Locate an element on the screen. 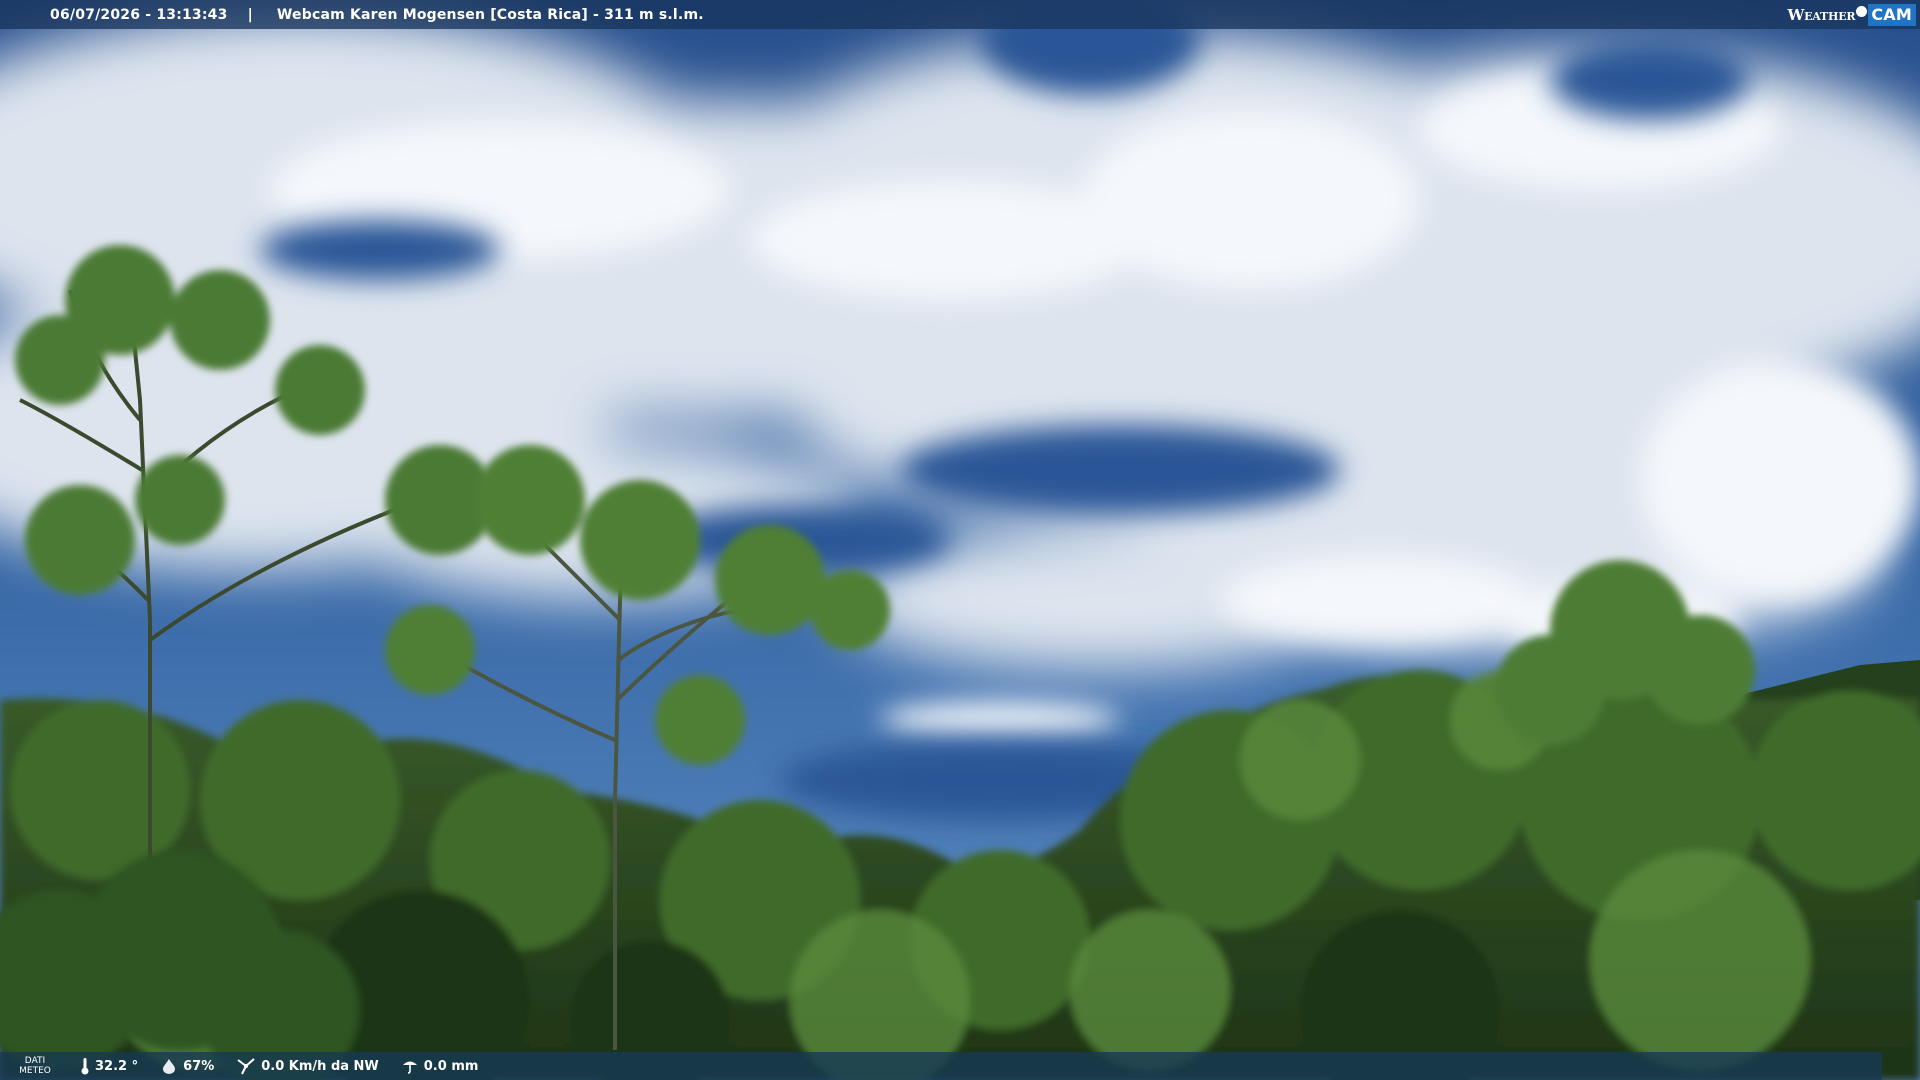 The width and height of the screenshot is (1920, 1080). rain-value: 0.0 mm is located at coordinates (451, 1066).